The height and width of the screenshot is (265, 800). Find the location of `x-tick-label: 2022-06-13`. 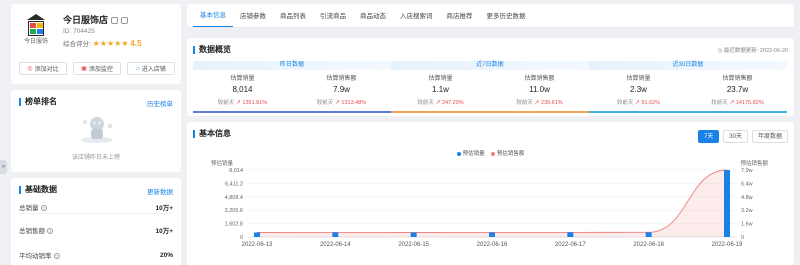

x-tick-label: 2022-06-13 is located at coordinates (257, 245).